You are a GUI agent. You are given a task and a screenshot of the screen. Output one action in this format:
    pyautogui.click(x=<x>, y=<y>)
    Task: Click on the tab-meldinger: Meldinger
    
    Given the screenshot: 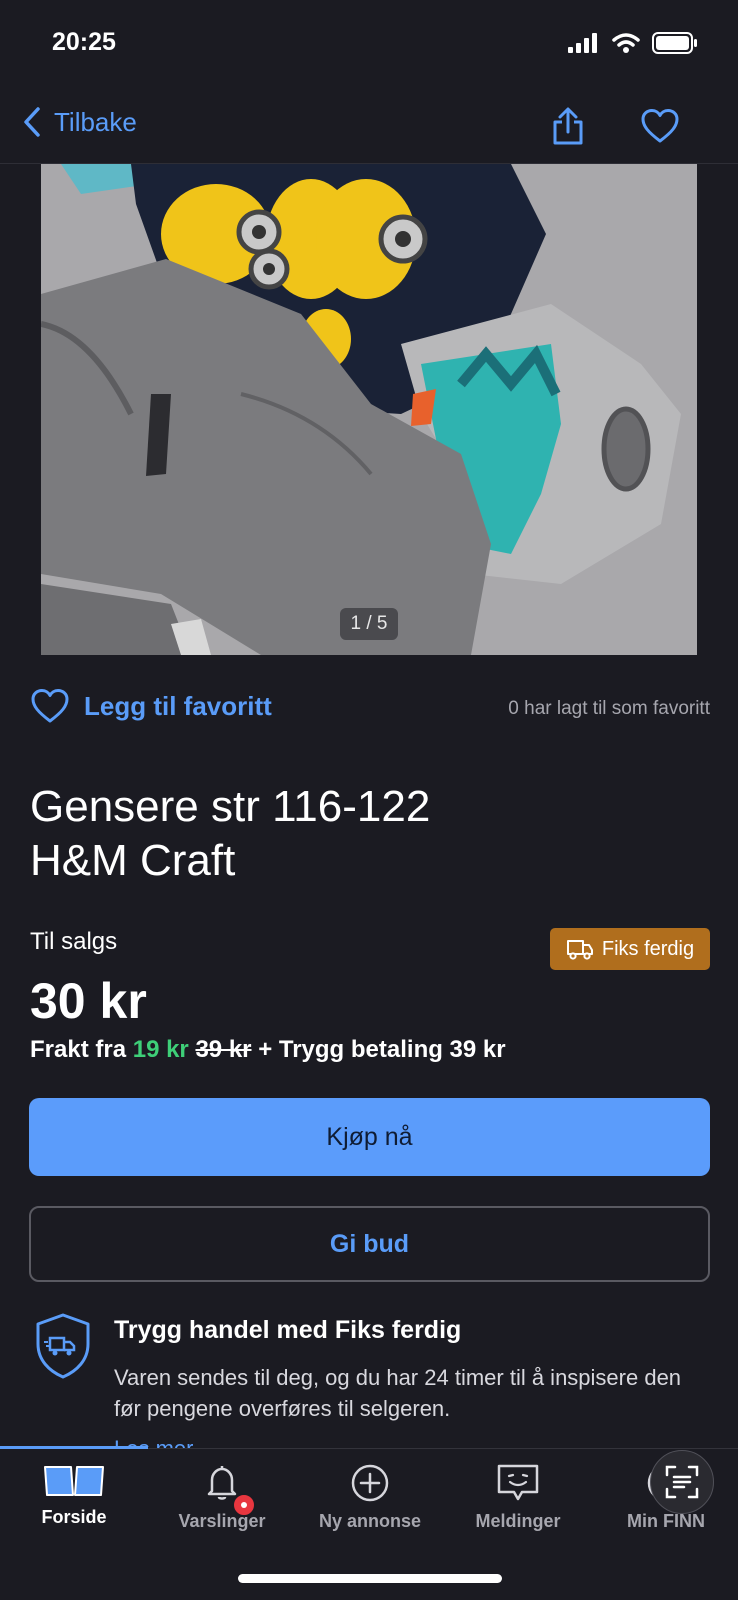 What is the action you would take?
    pyautogui.click(x=518, y=1497)
    